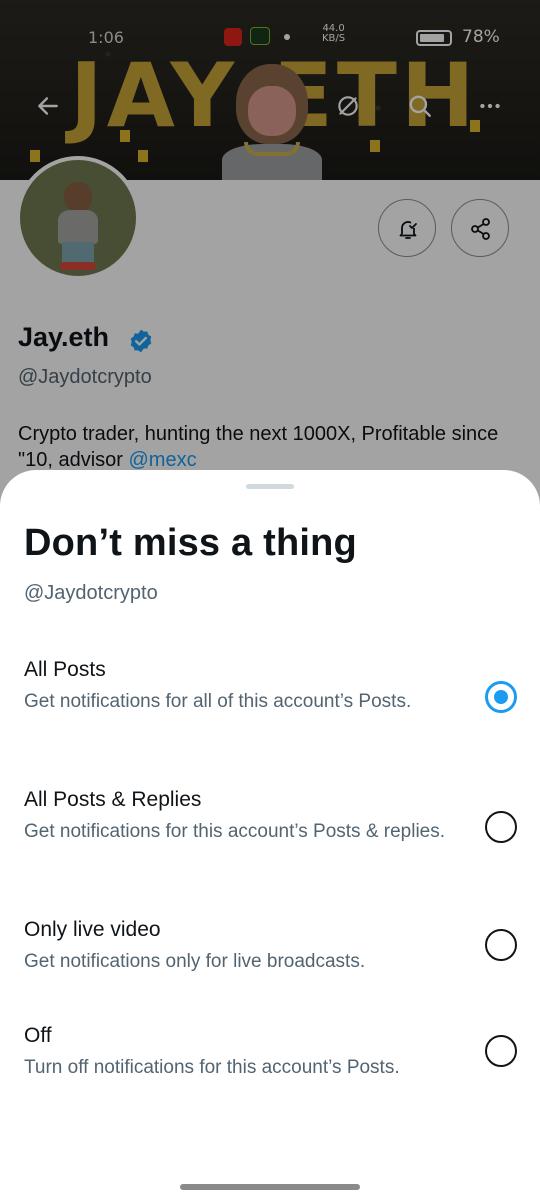 The width and height of the screenshot is (540, 1200). I want to click on home-indicator, so click(270, 1187).